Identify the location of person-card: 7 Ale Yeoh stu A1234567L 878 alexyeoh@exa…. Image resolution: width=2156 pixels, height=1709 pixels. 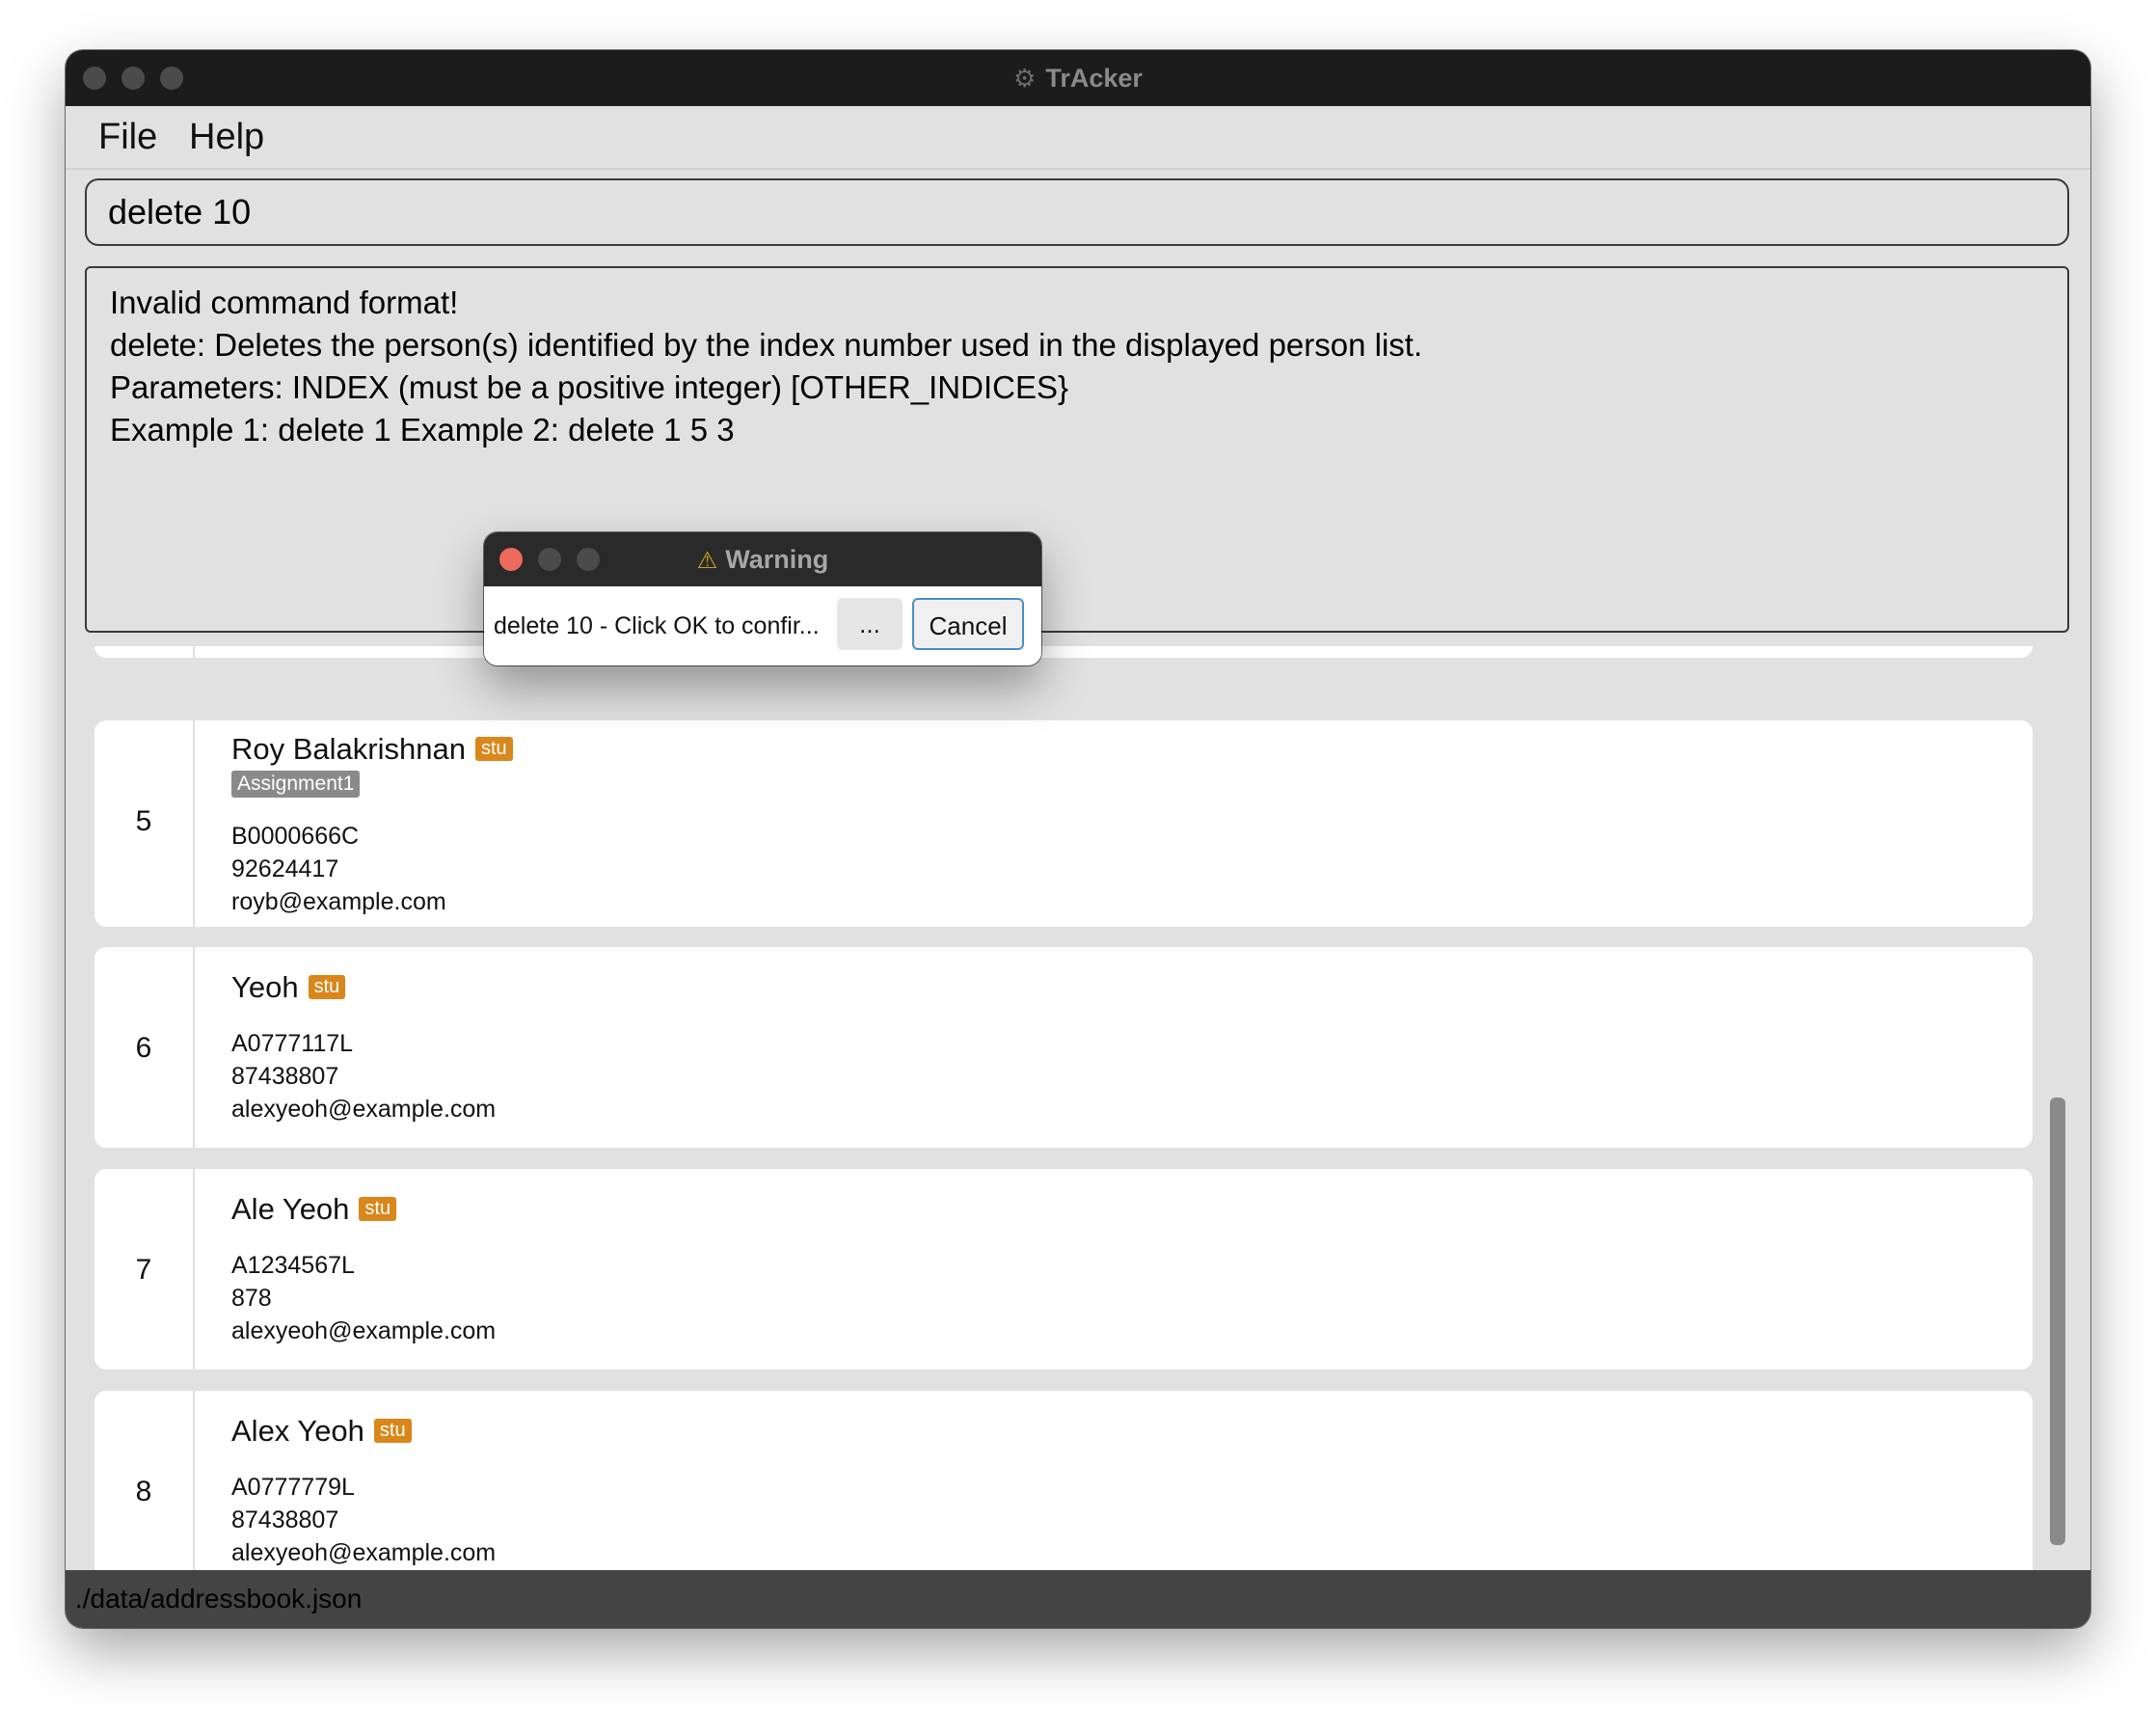
(1063, 1269).